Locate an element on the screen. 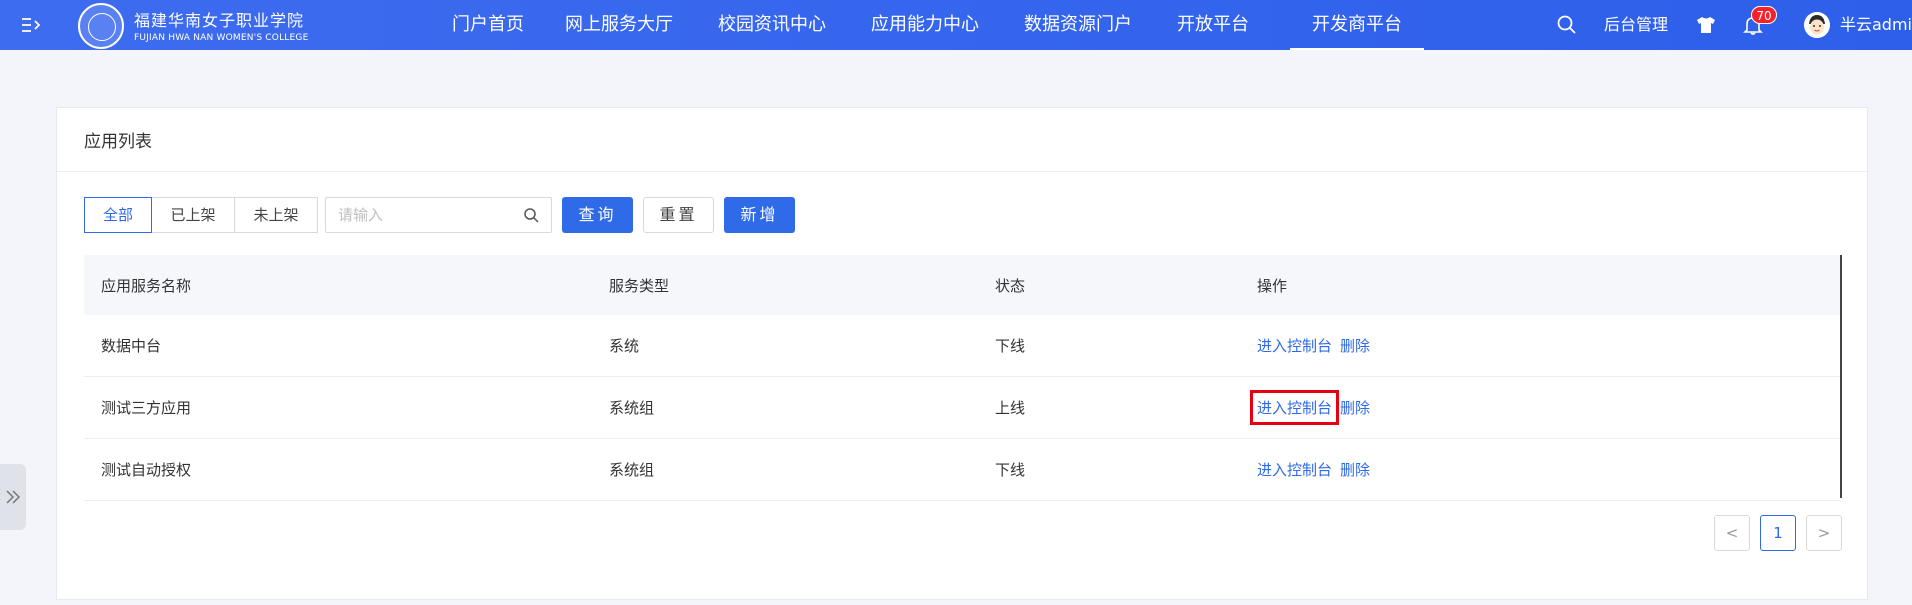 This screenshot has height=605, width=1912. nav-news-center: 校园资讯中心 is located at coordinates (794, 25).